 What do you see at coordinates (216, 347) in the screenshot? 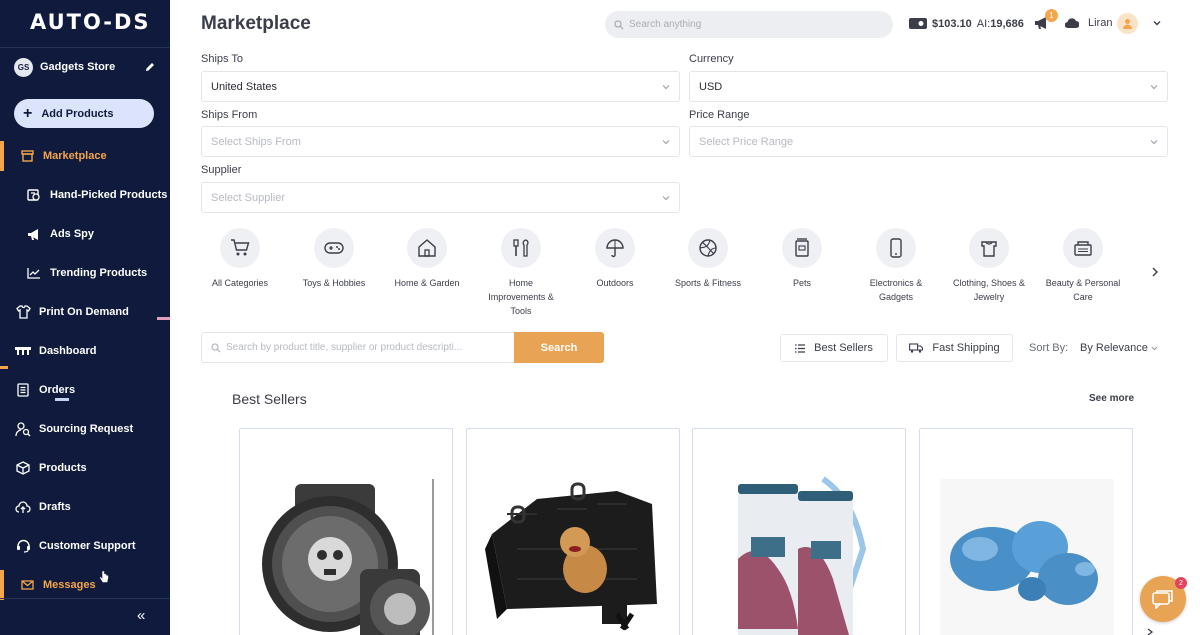
I see `search-icon` at bounding box center [216, 347].